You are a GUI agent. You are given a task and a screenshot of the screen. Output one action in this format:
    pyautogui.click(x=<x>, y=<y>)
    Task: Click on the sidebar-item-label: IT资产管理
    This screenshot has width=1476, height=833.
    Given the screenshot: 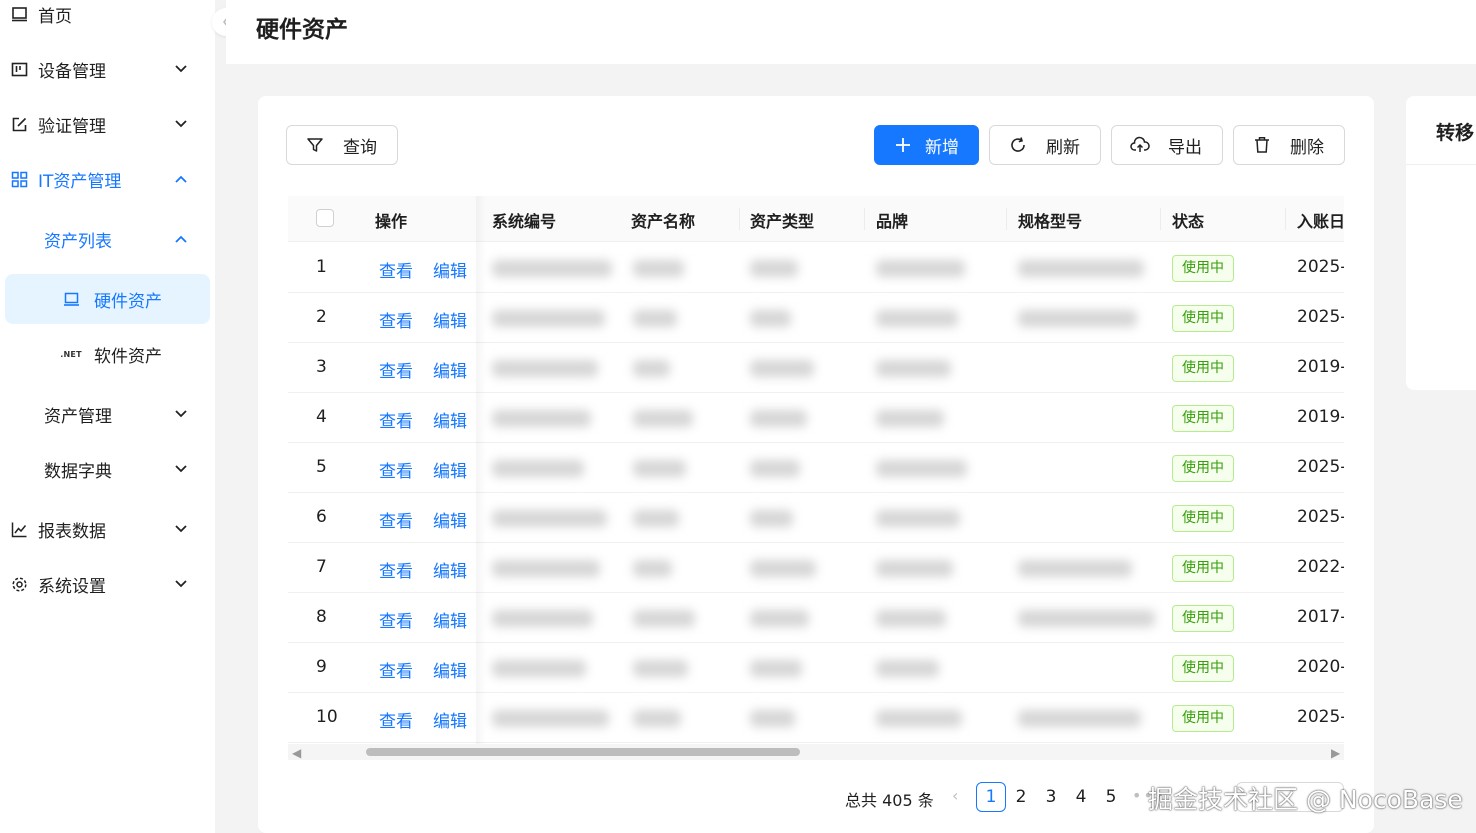 What is the action you would take?
    pyautogui.click(x=80, y=181)
    